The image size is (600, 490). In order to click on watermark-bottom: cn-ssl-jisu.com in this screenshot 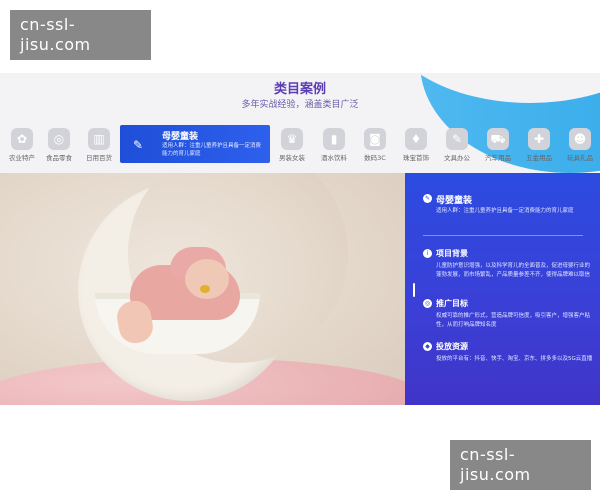, I will do `click(520, 465)`.